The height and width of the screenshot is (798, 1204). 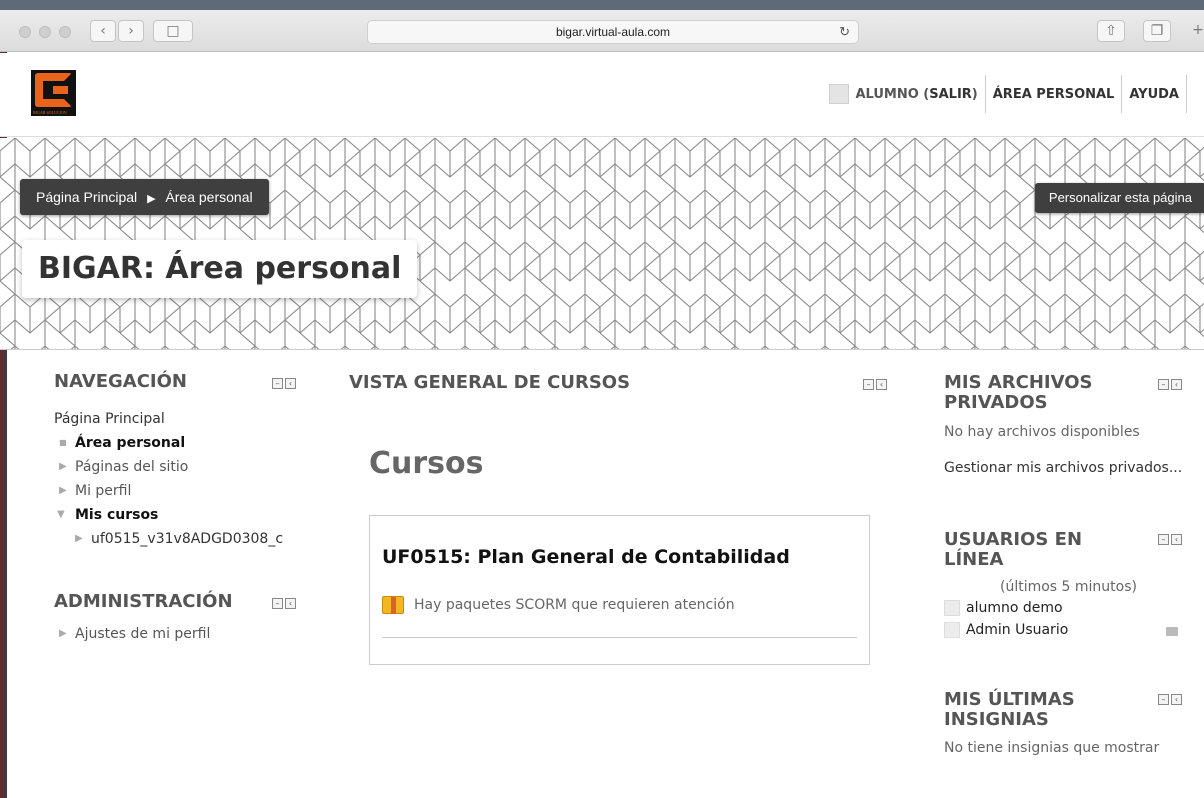 I want to click on nav-home: Página Principal, so click(x=179, y=419).